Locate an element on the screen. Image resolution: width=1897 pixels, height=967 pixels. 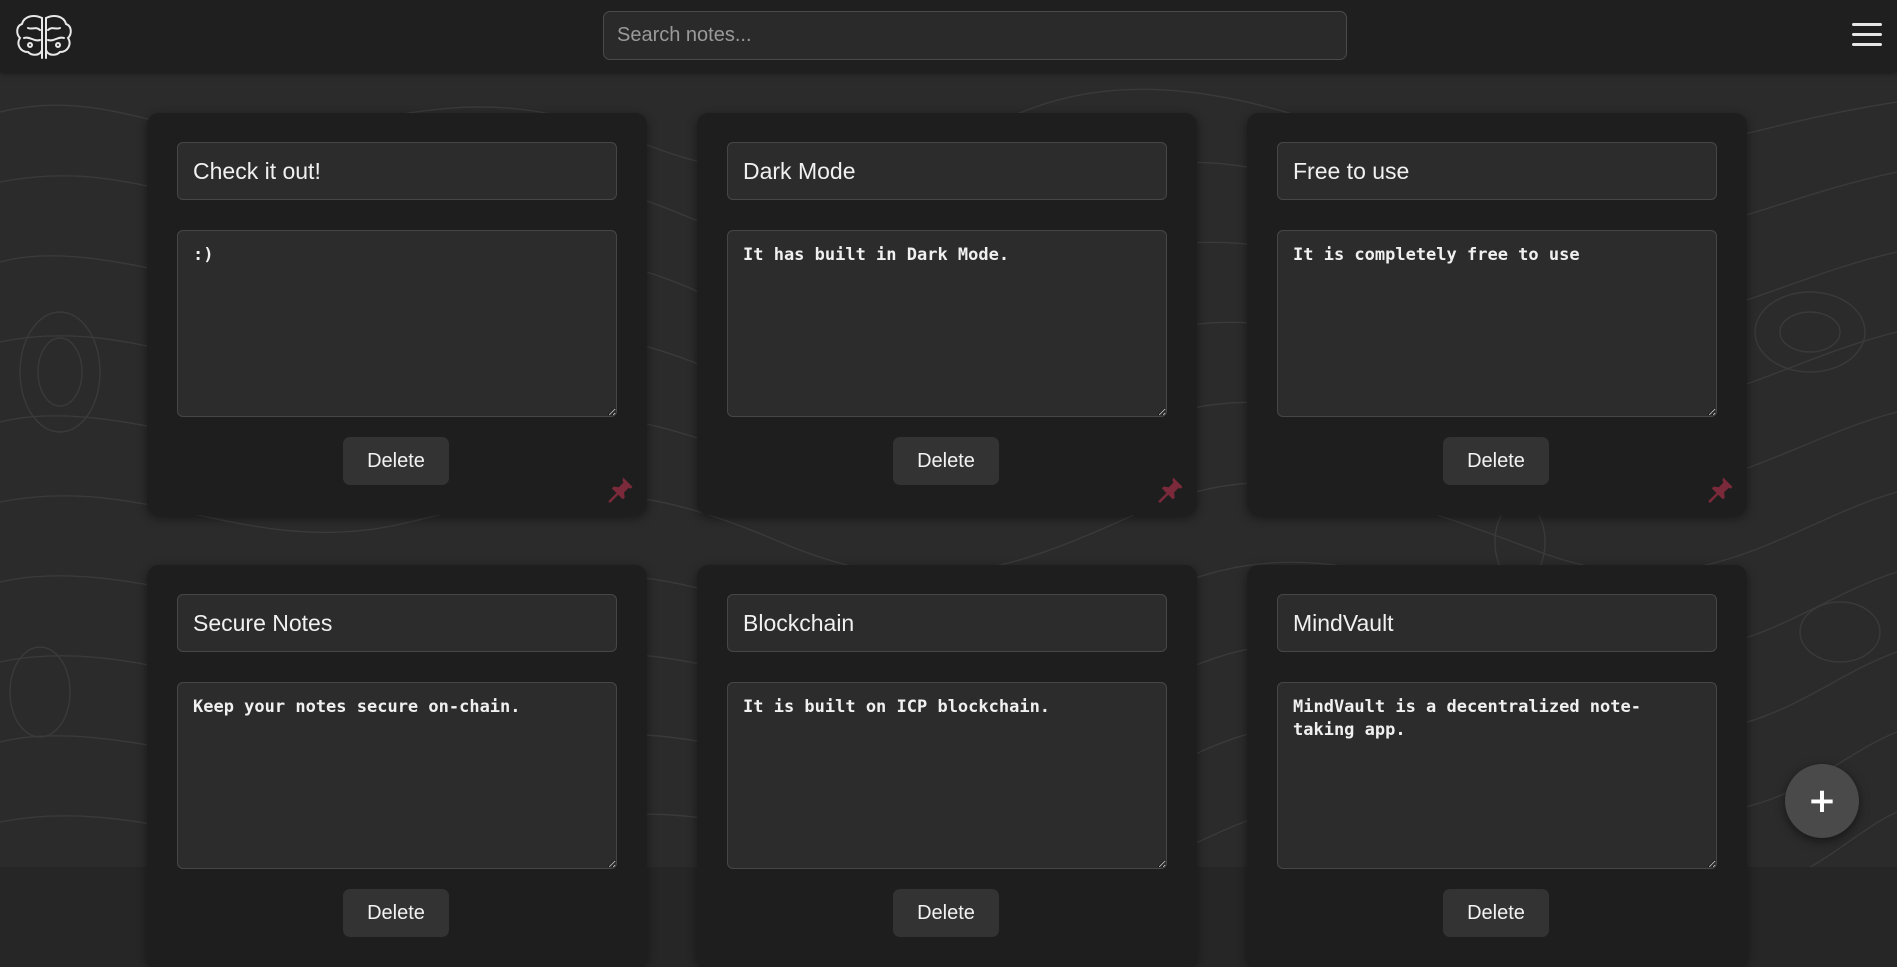
note-card: Keep your notes secure on-chain. Delete is located at coordinates (397, 766).